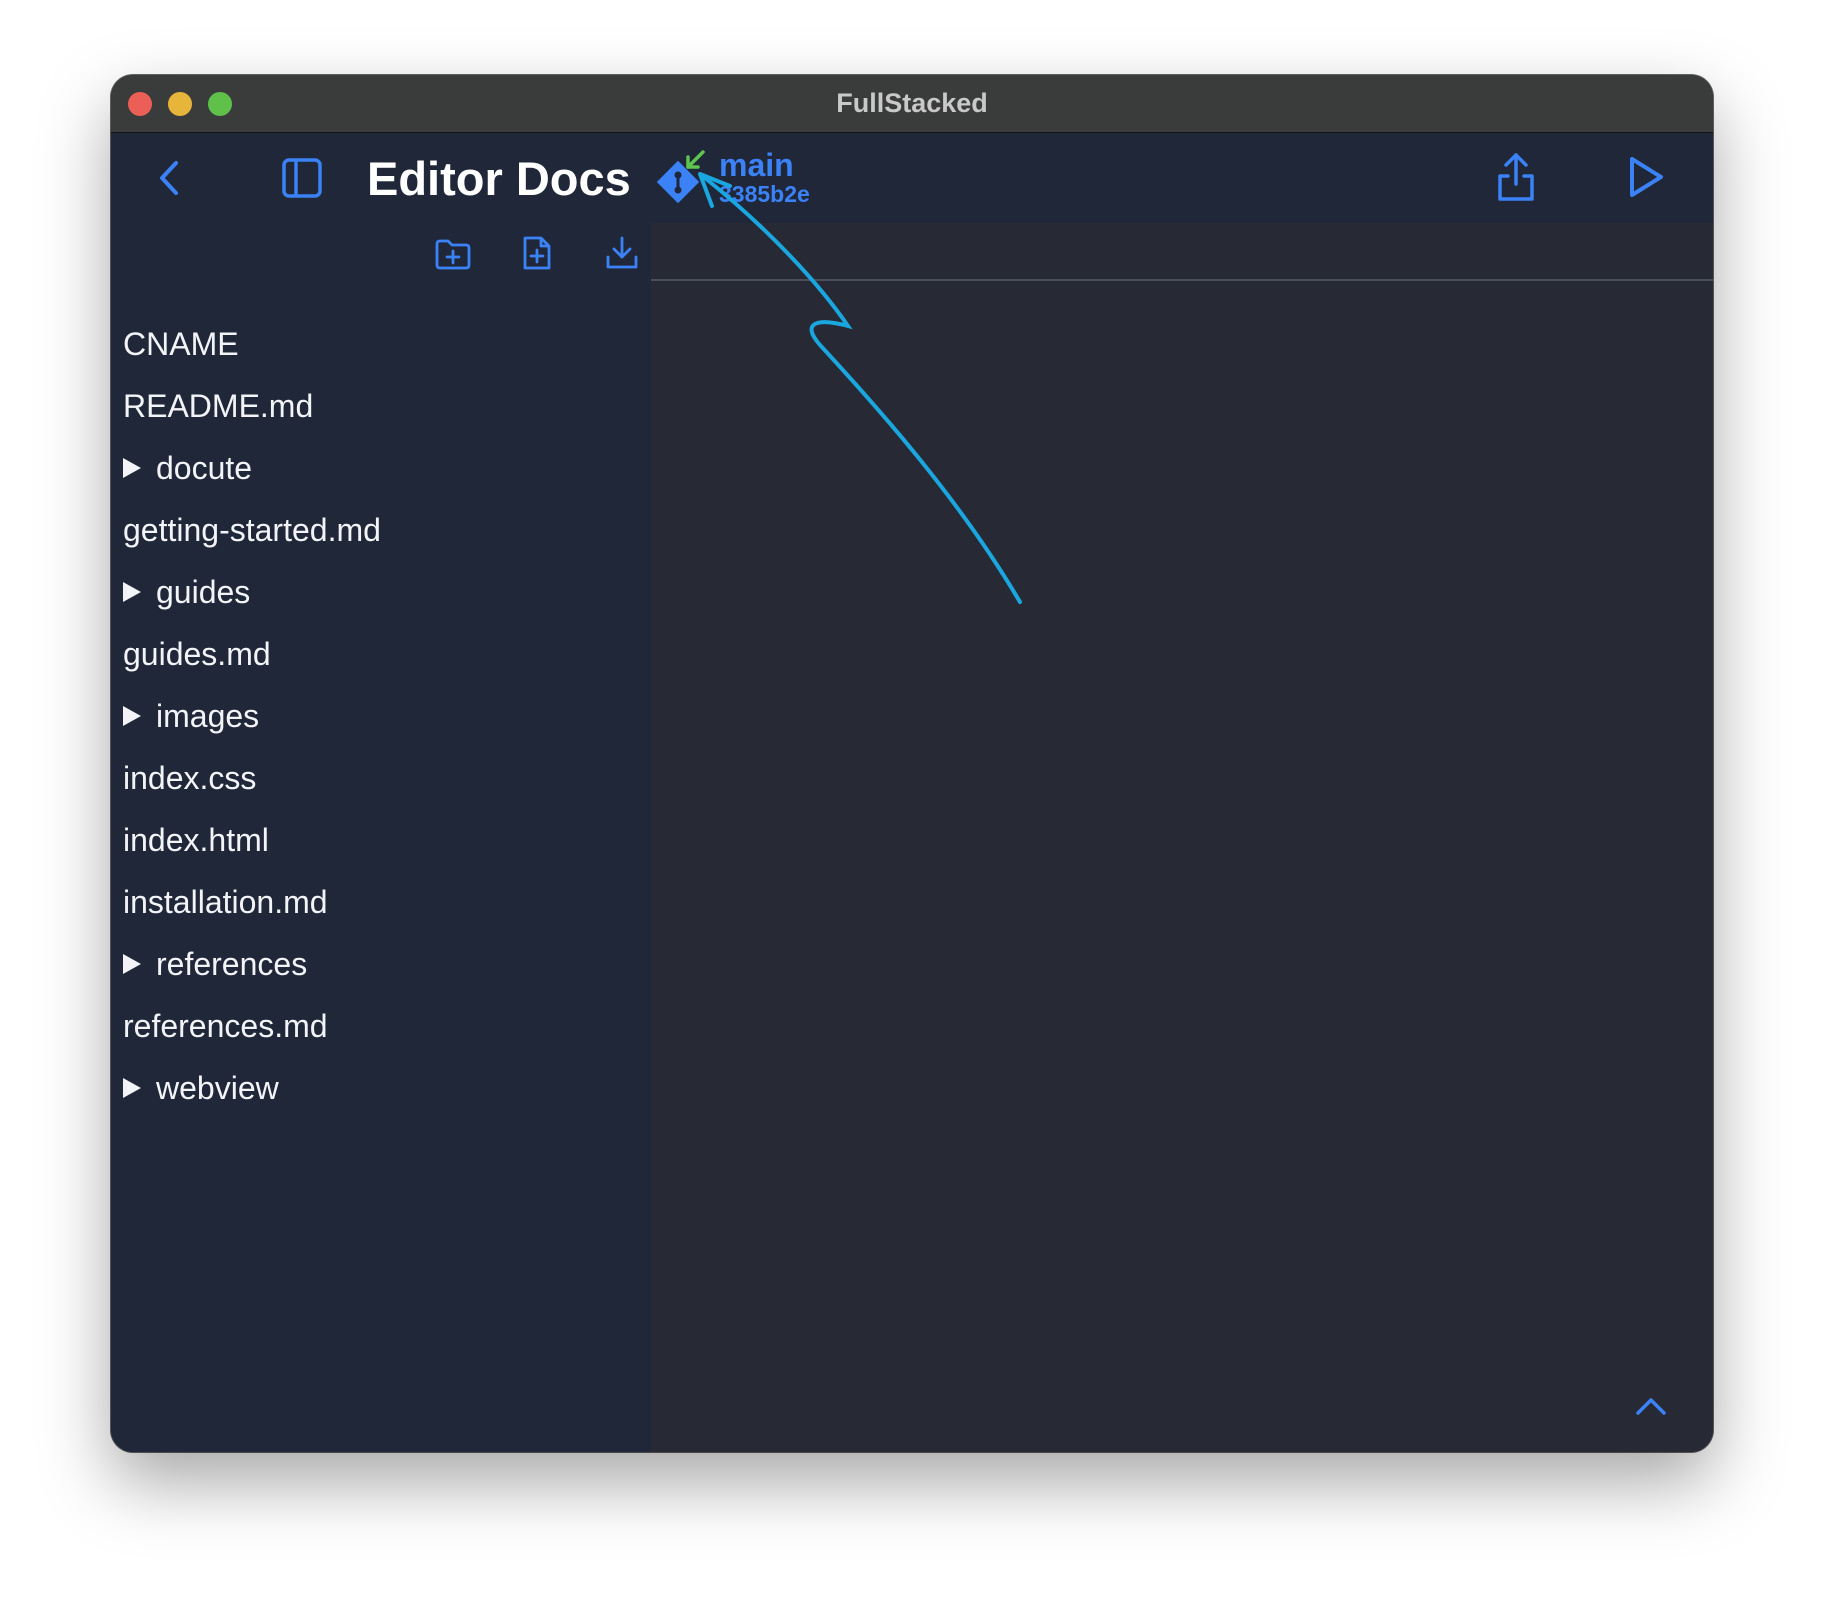 The height and width of the screenshot is (1598, 1824). Describe the element at coordinates (196, 839) in the screenshot. I see `file-name: index.html` at that location.